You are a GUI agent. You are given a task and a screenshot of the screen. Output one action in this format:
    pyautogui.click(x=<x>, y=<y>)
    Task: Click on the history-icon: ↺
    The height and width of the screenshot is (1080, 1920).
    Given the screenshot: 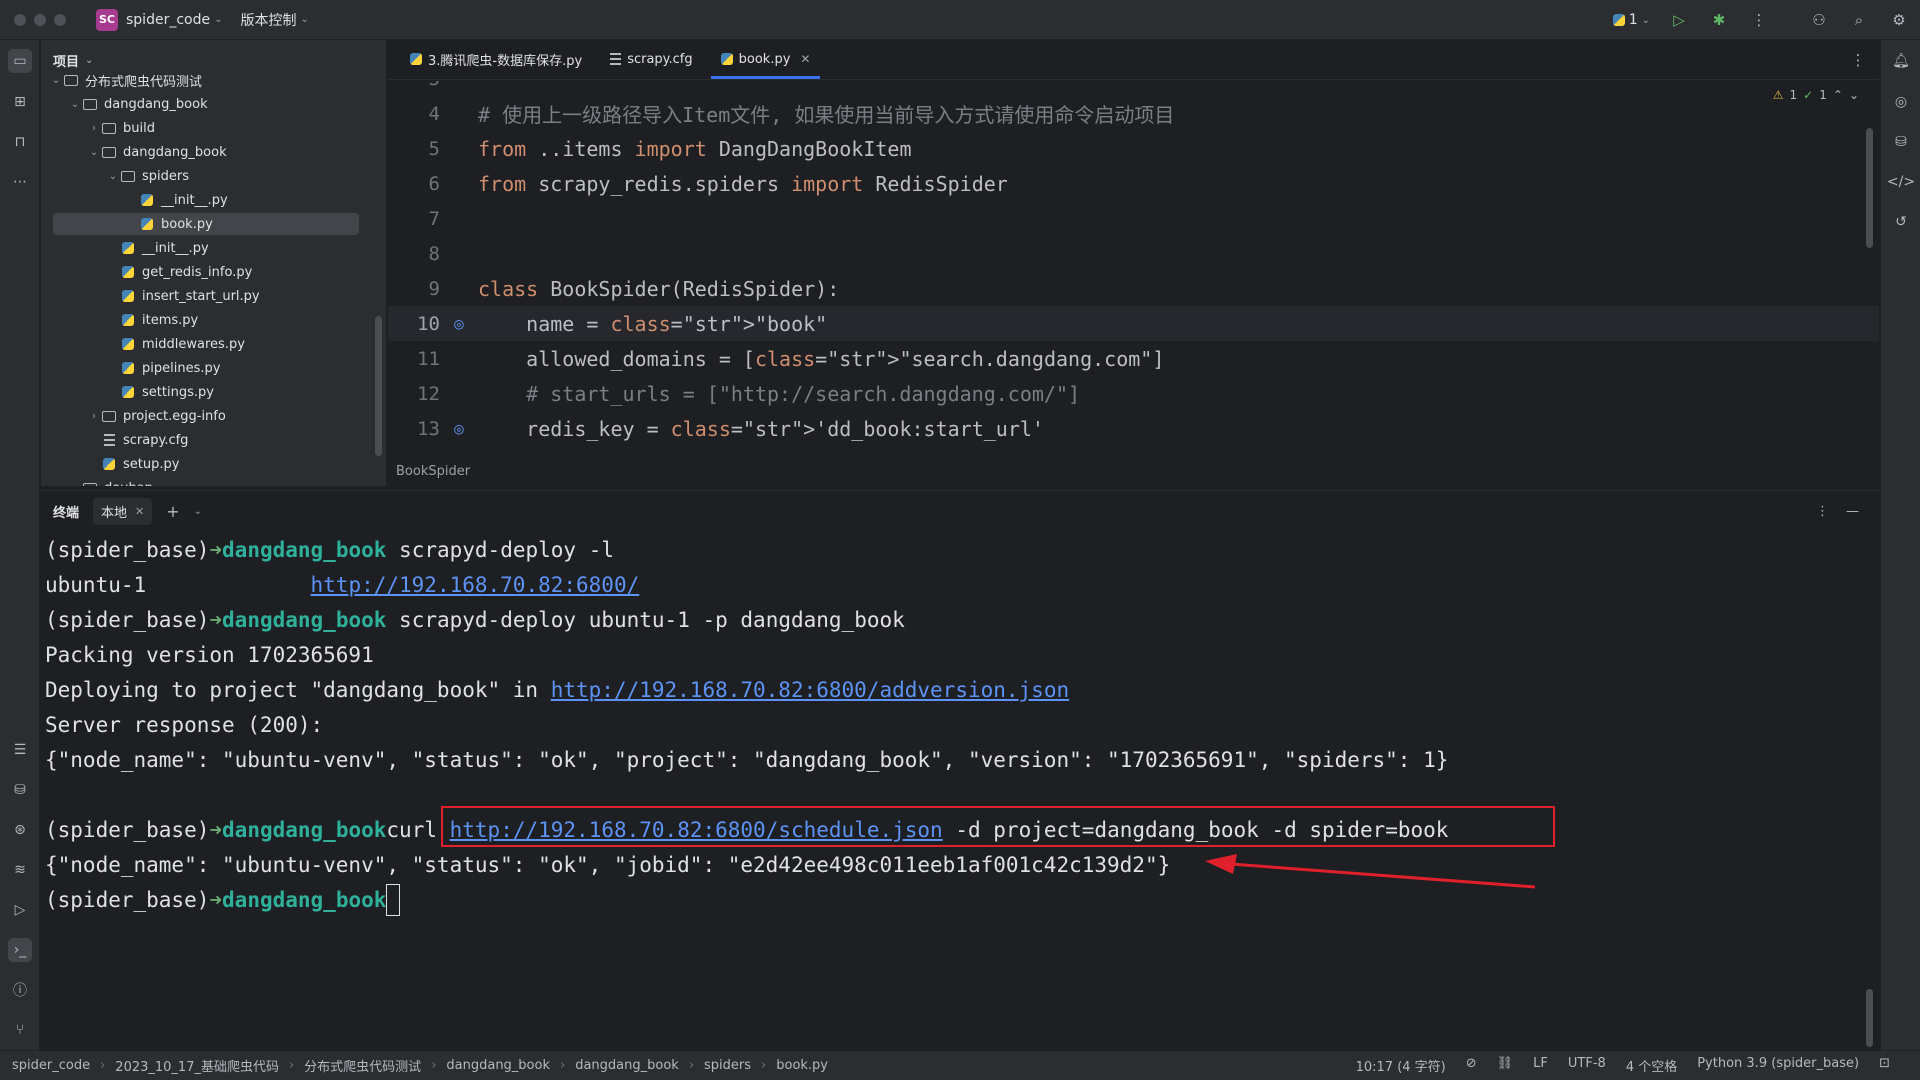 What is the action you would take?
    pyautogui.click(x=1901, y=222)
    